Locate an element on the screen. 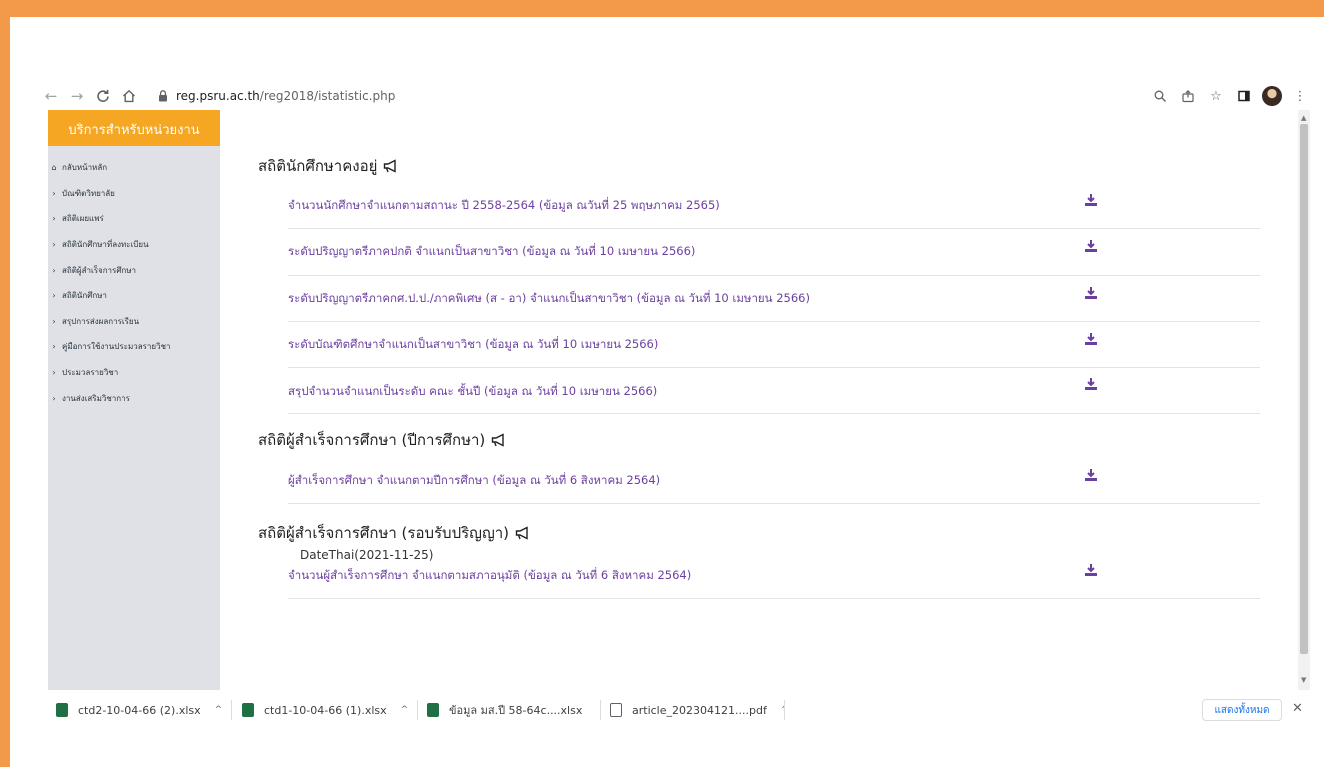 The height and width of the screenshot is (767, 1324). section-title-graduates-year: สถิติผู้สำเร็จการศึกษา (ปีการศึกษา) is located at coordinates (382, 440).